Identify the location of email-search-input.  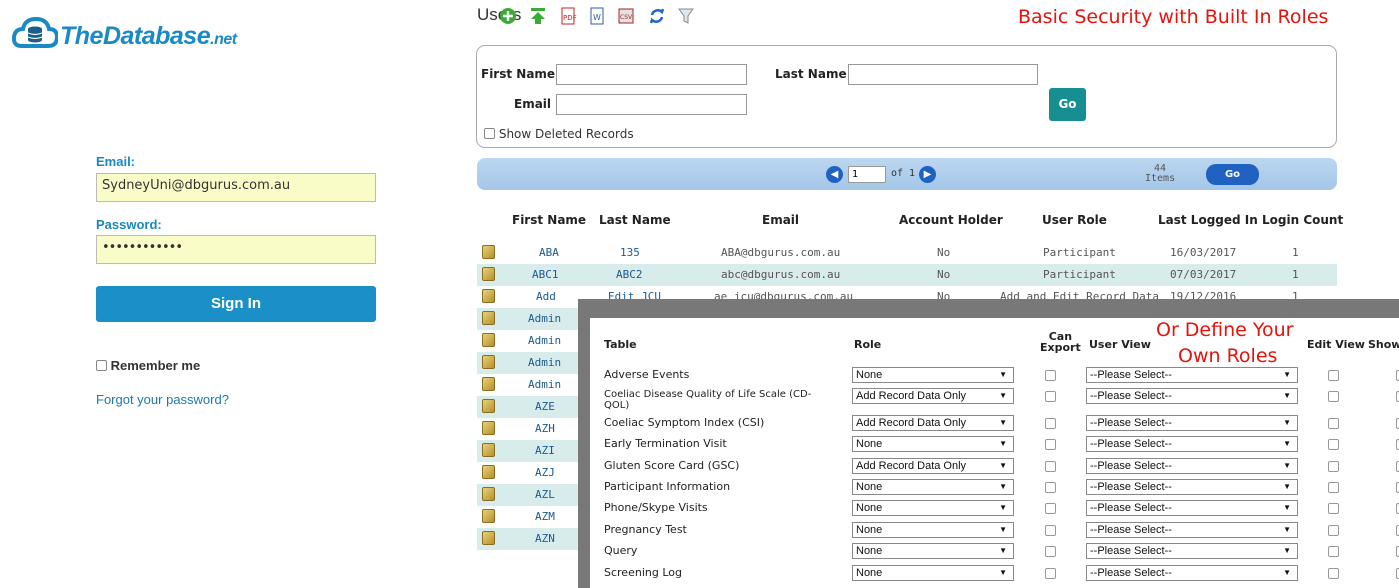
(651, 104).